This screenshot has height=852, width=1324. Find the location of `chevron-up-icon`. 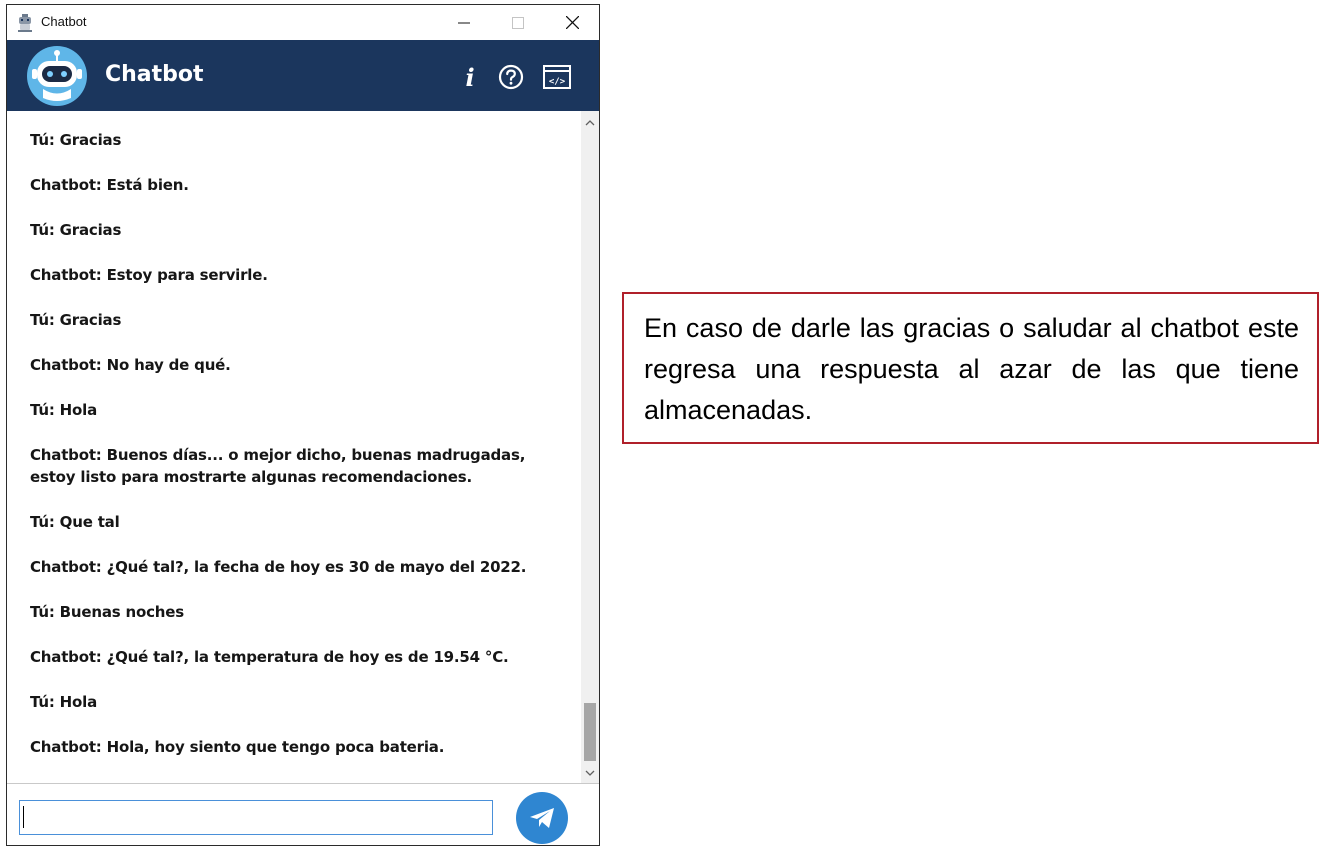

chevron-up-icon is located at coordinates (590, 123).